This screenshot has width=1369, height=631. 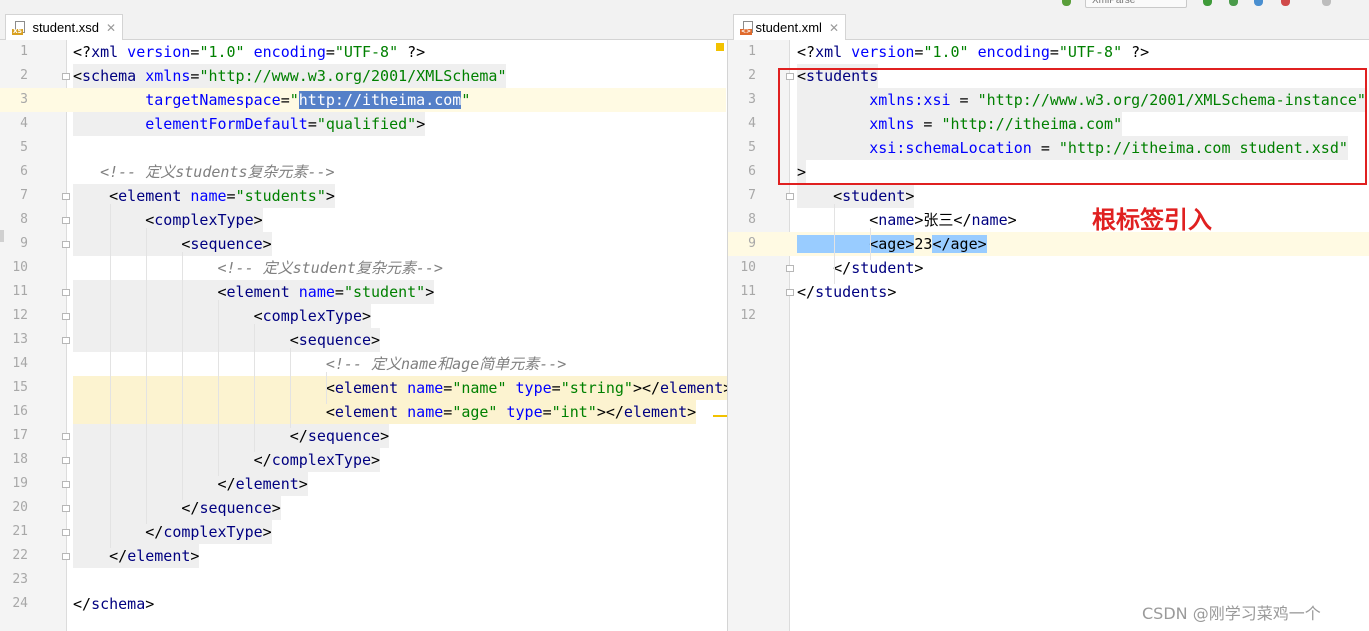 I want to click on token: ></, so click(x=646, y=388).